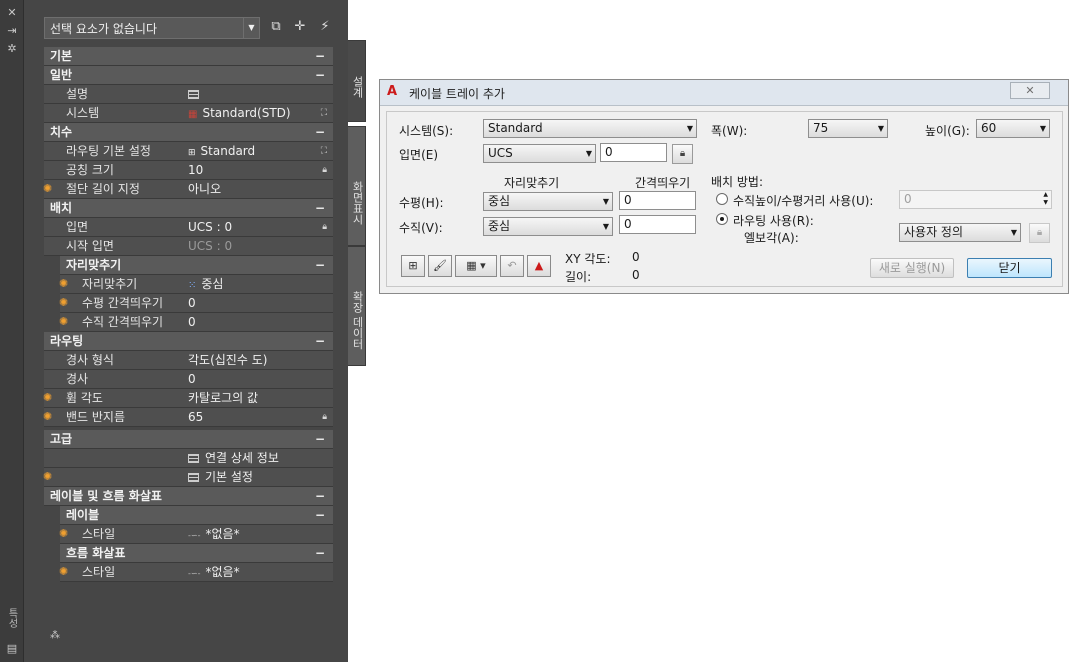 Image resolution: width=1072 pixels, height=662 pixels. Describe the element at coordinates (205, 285) in the screenshot. I see `prop-value: ⁙ 중심` at that location.